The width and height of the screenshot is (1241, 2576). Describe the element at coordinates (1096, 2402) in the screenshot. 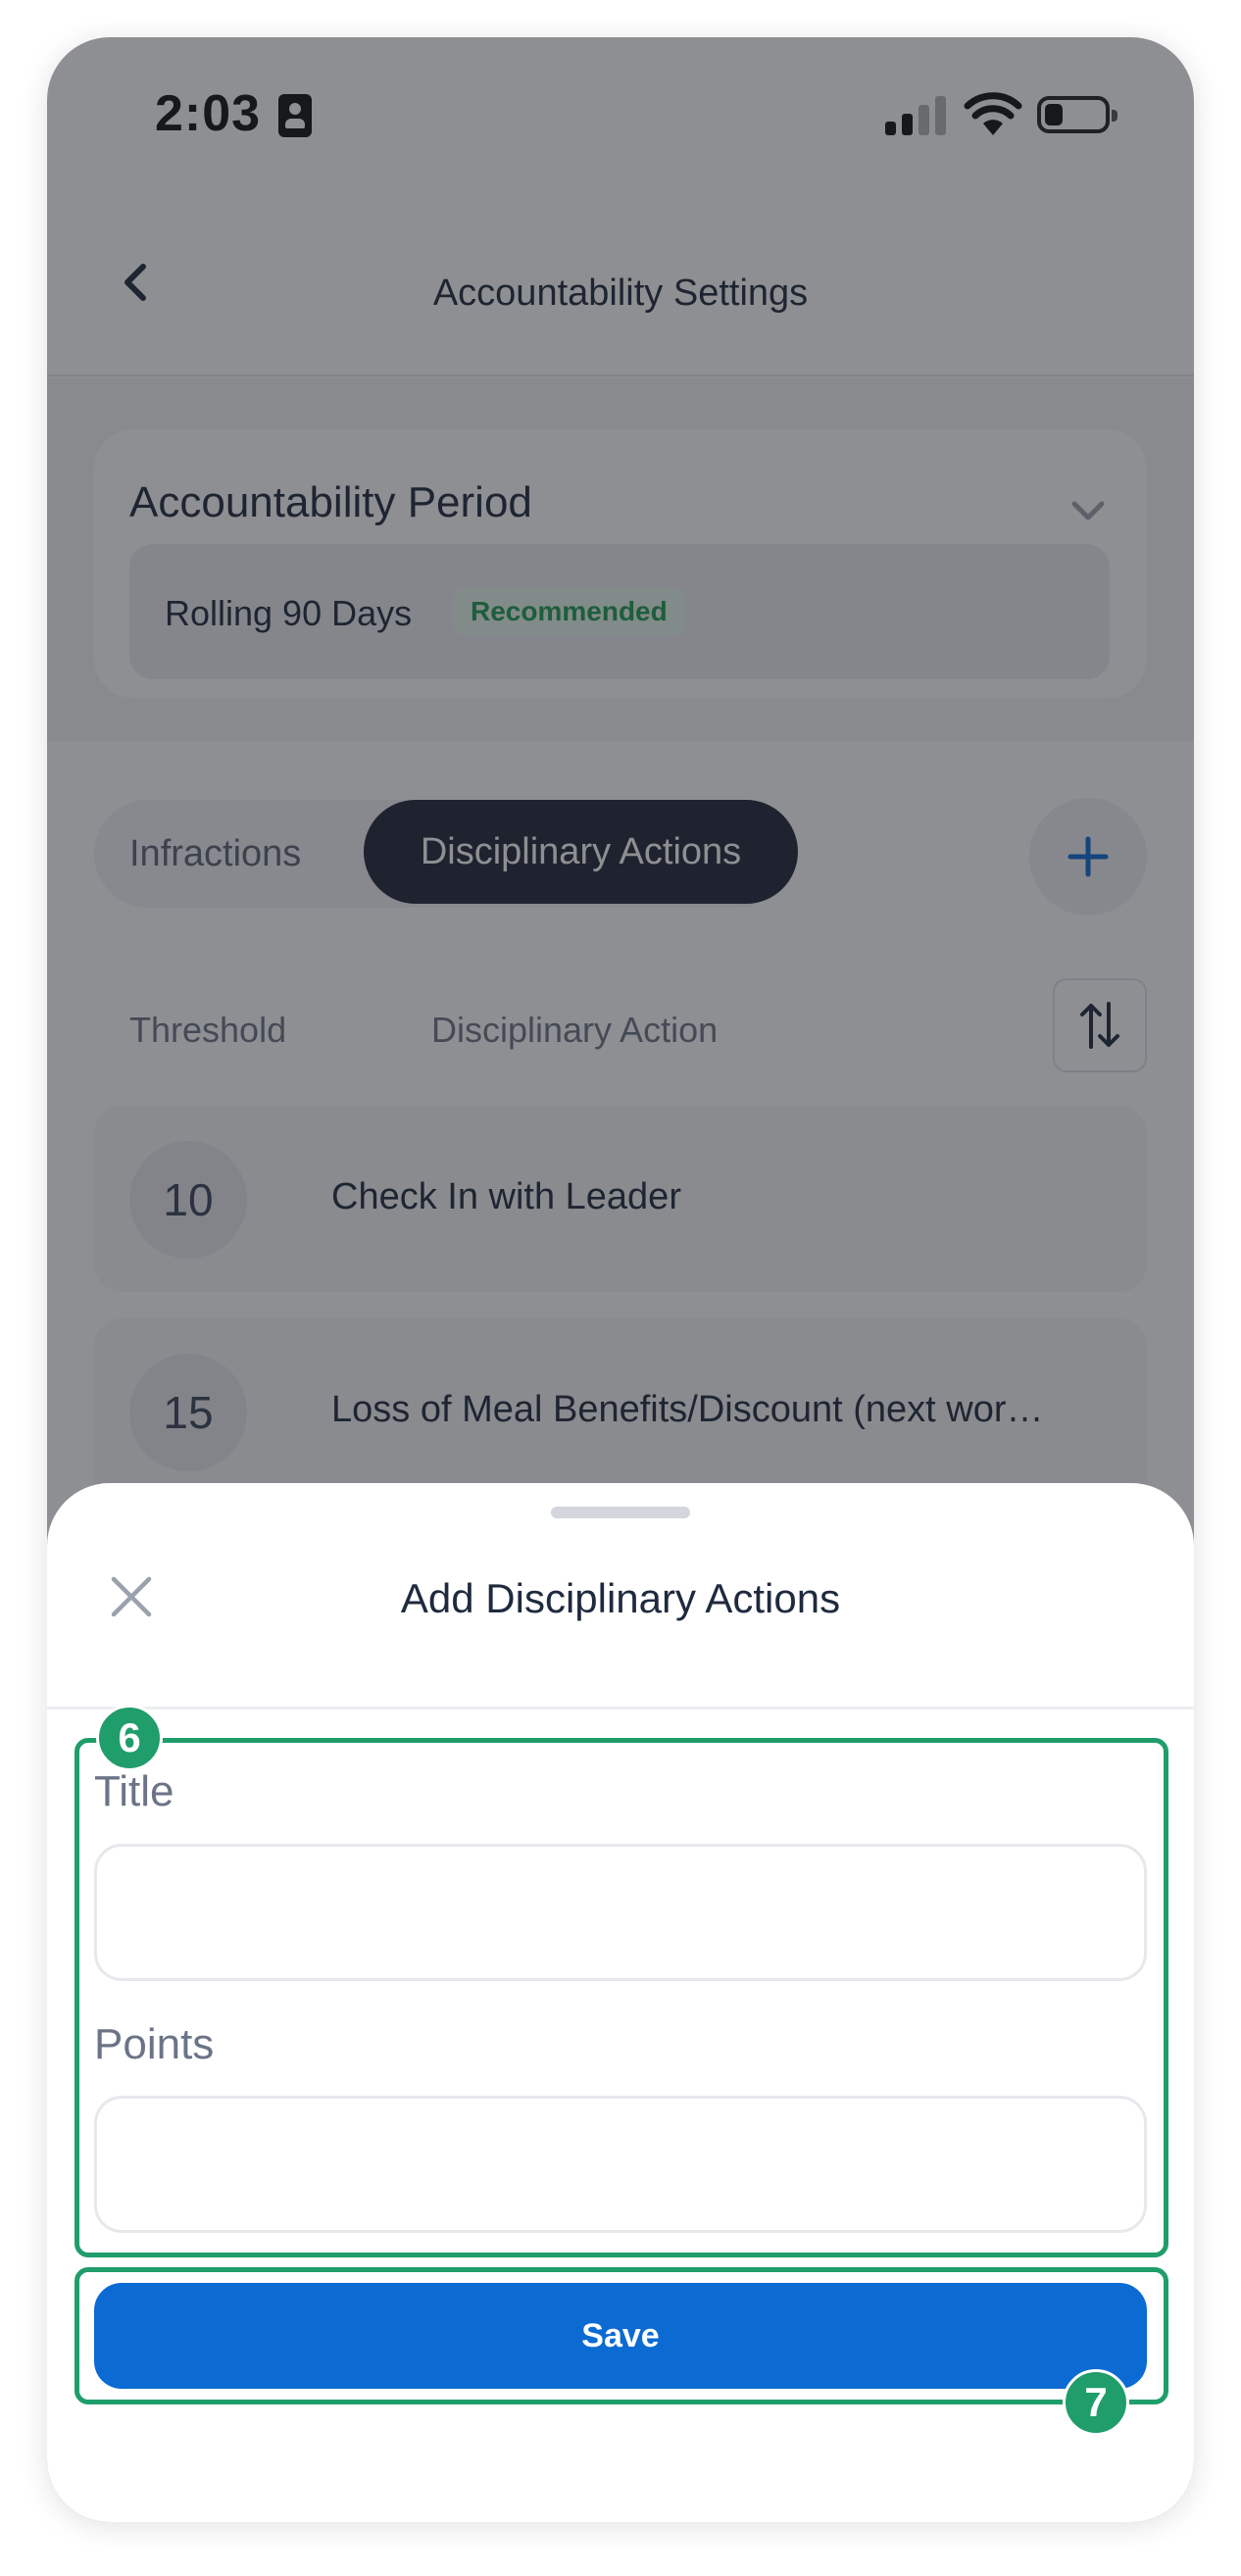

I see `annotation-marker: 7` at that location.